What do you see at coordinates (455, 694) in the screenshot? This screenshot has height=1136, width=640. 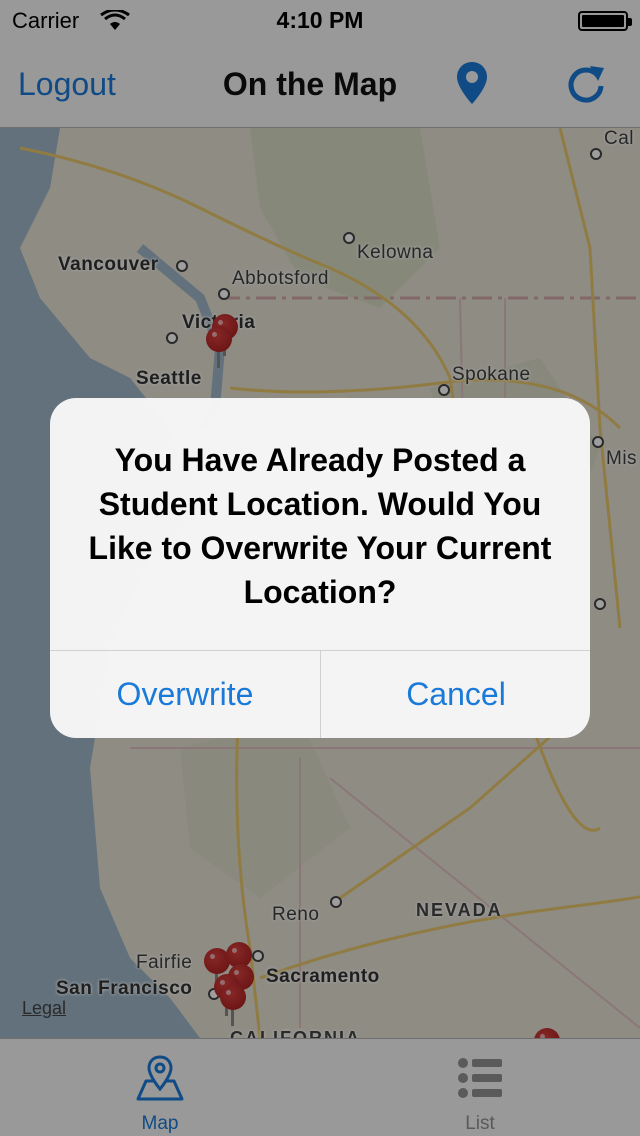 I see `cancel-button: Cancel` at bounding box center [455, 694].